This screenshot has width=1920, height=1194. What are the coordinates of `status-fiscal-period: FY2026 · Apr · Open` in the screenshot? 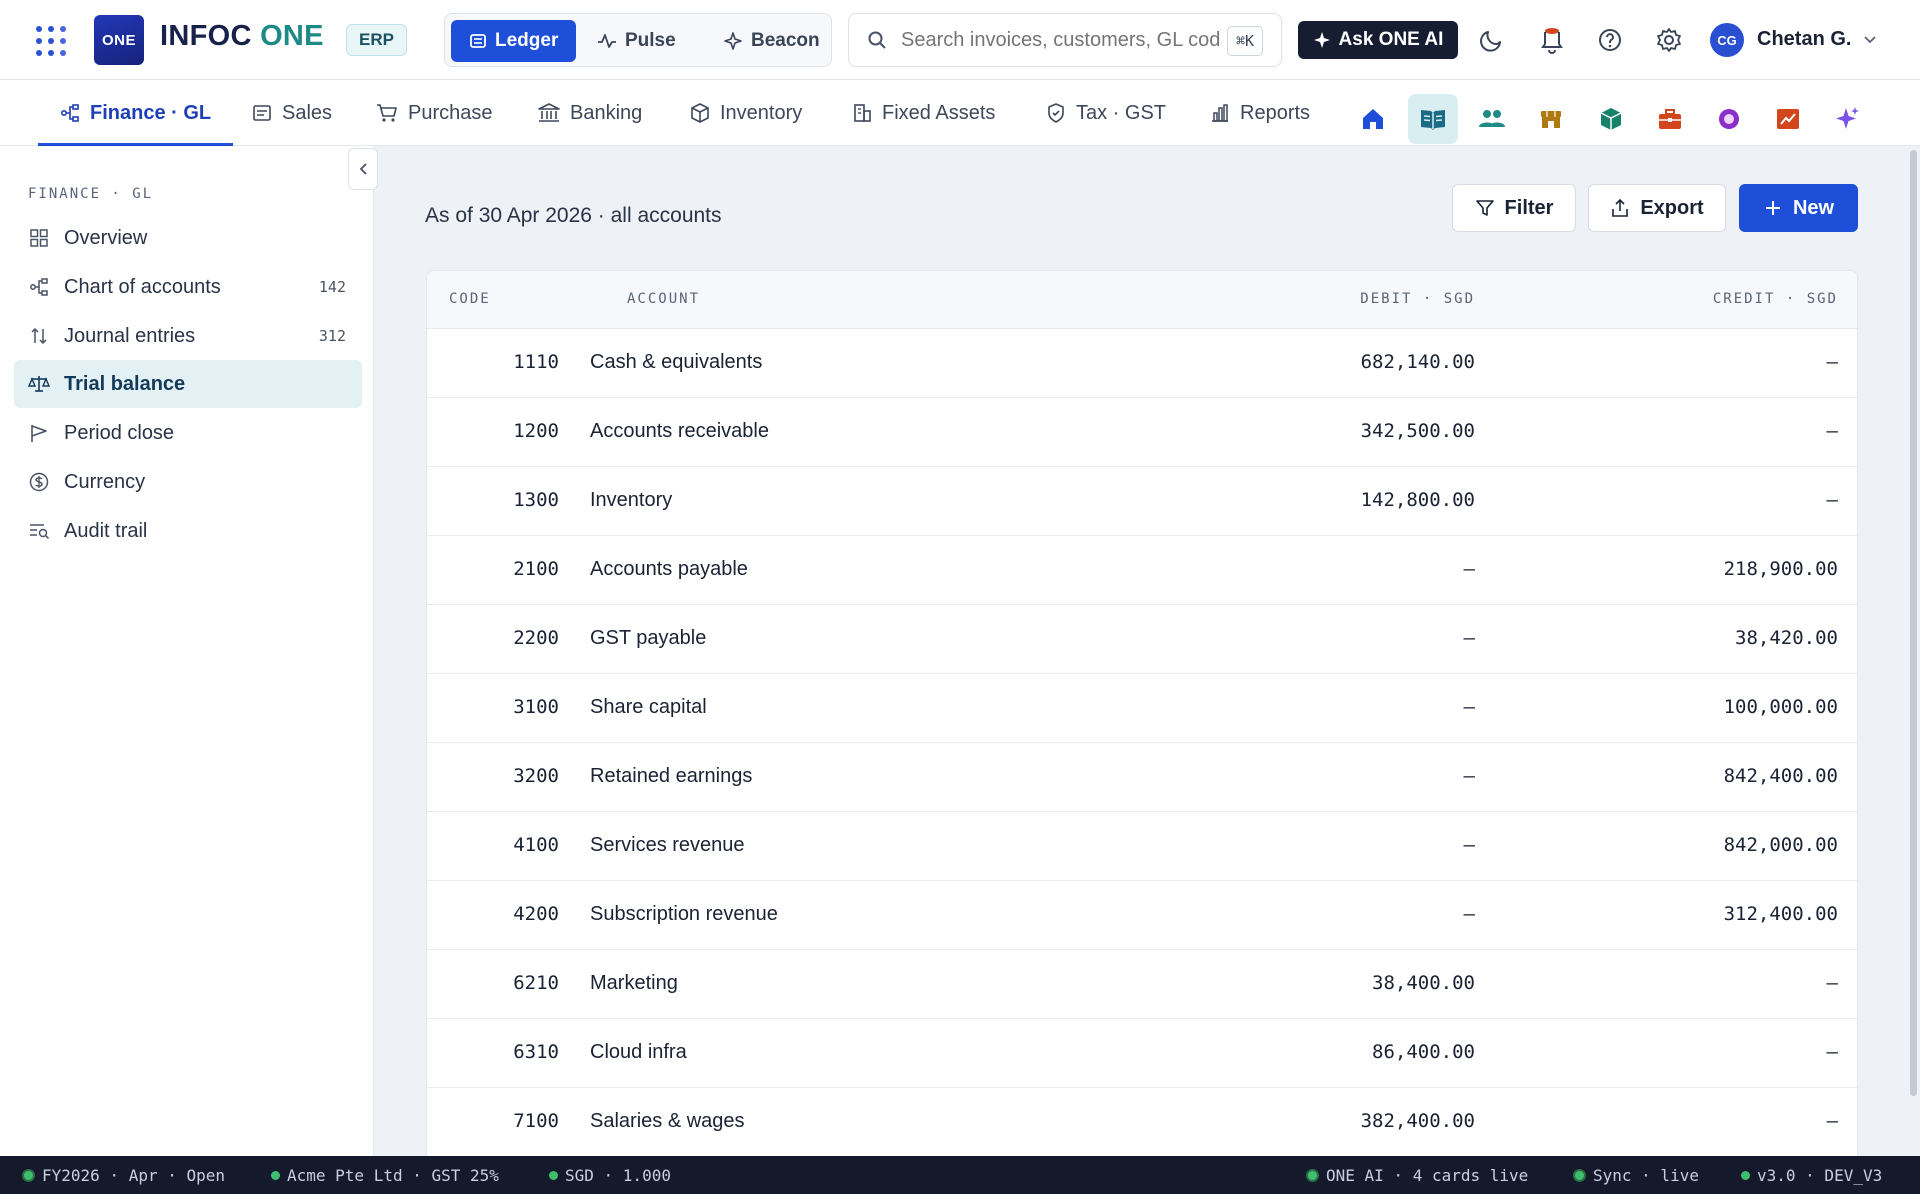 It's located at (123, 1175).